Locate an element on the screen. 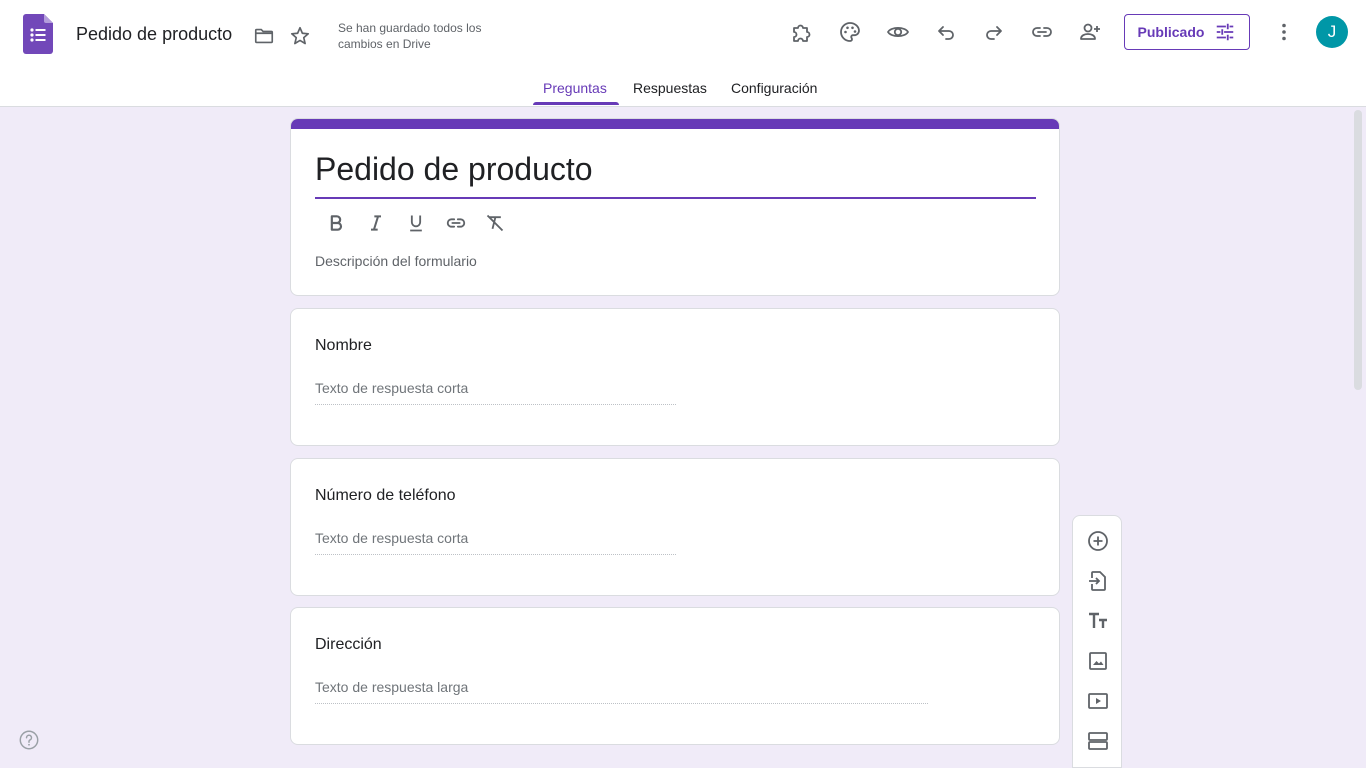  title-underline is located at coordinates (675, 198).